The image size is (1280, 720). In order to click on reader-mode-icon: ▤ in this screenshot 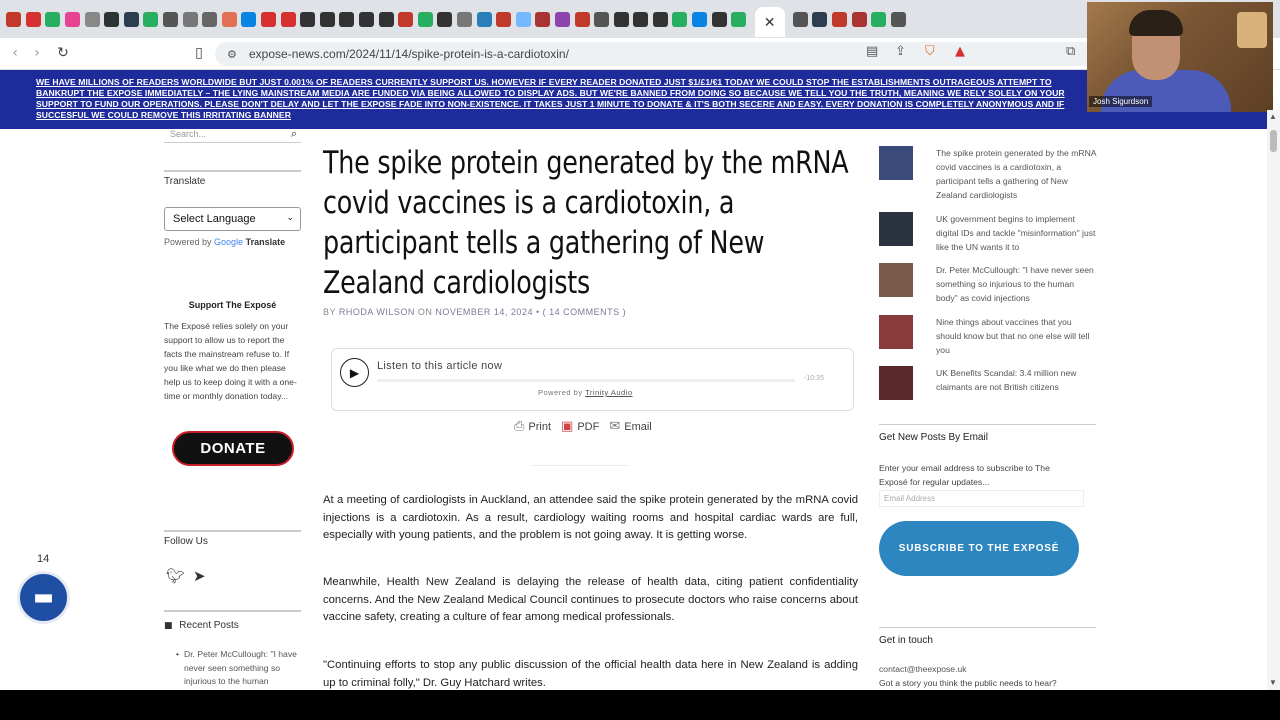, I will do `click(872, 51)`.